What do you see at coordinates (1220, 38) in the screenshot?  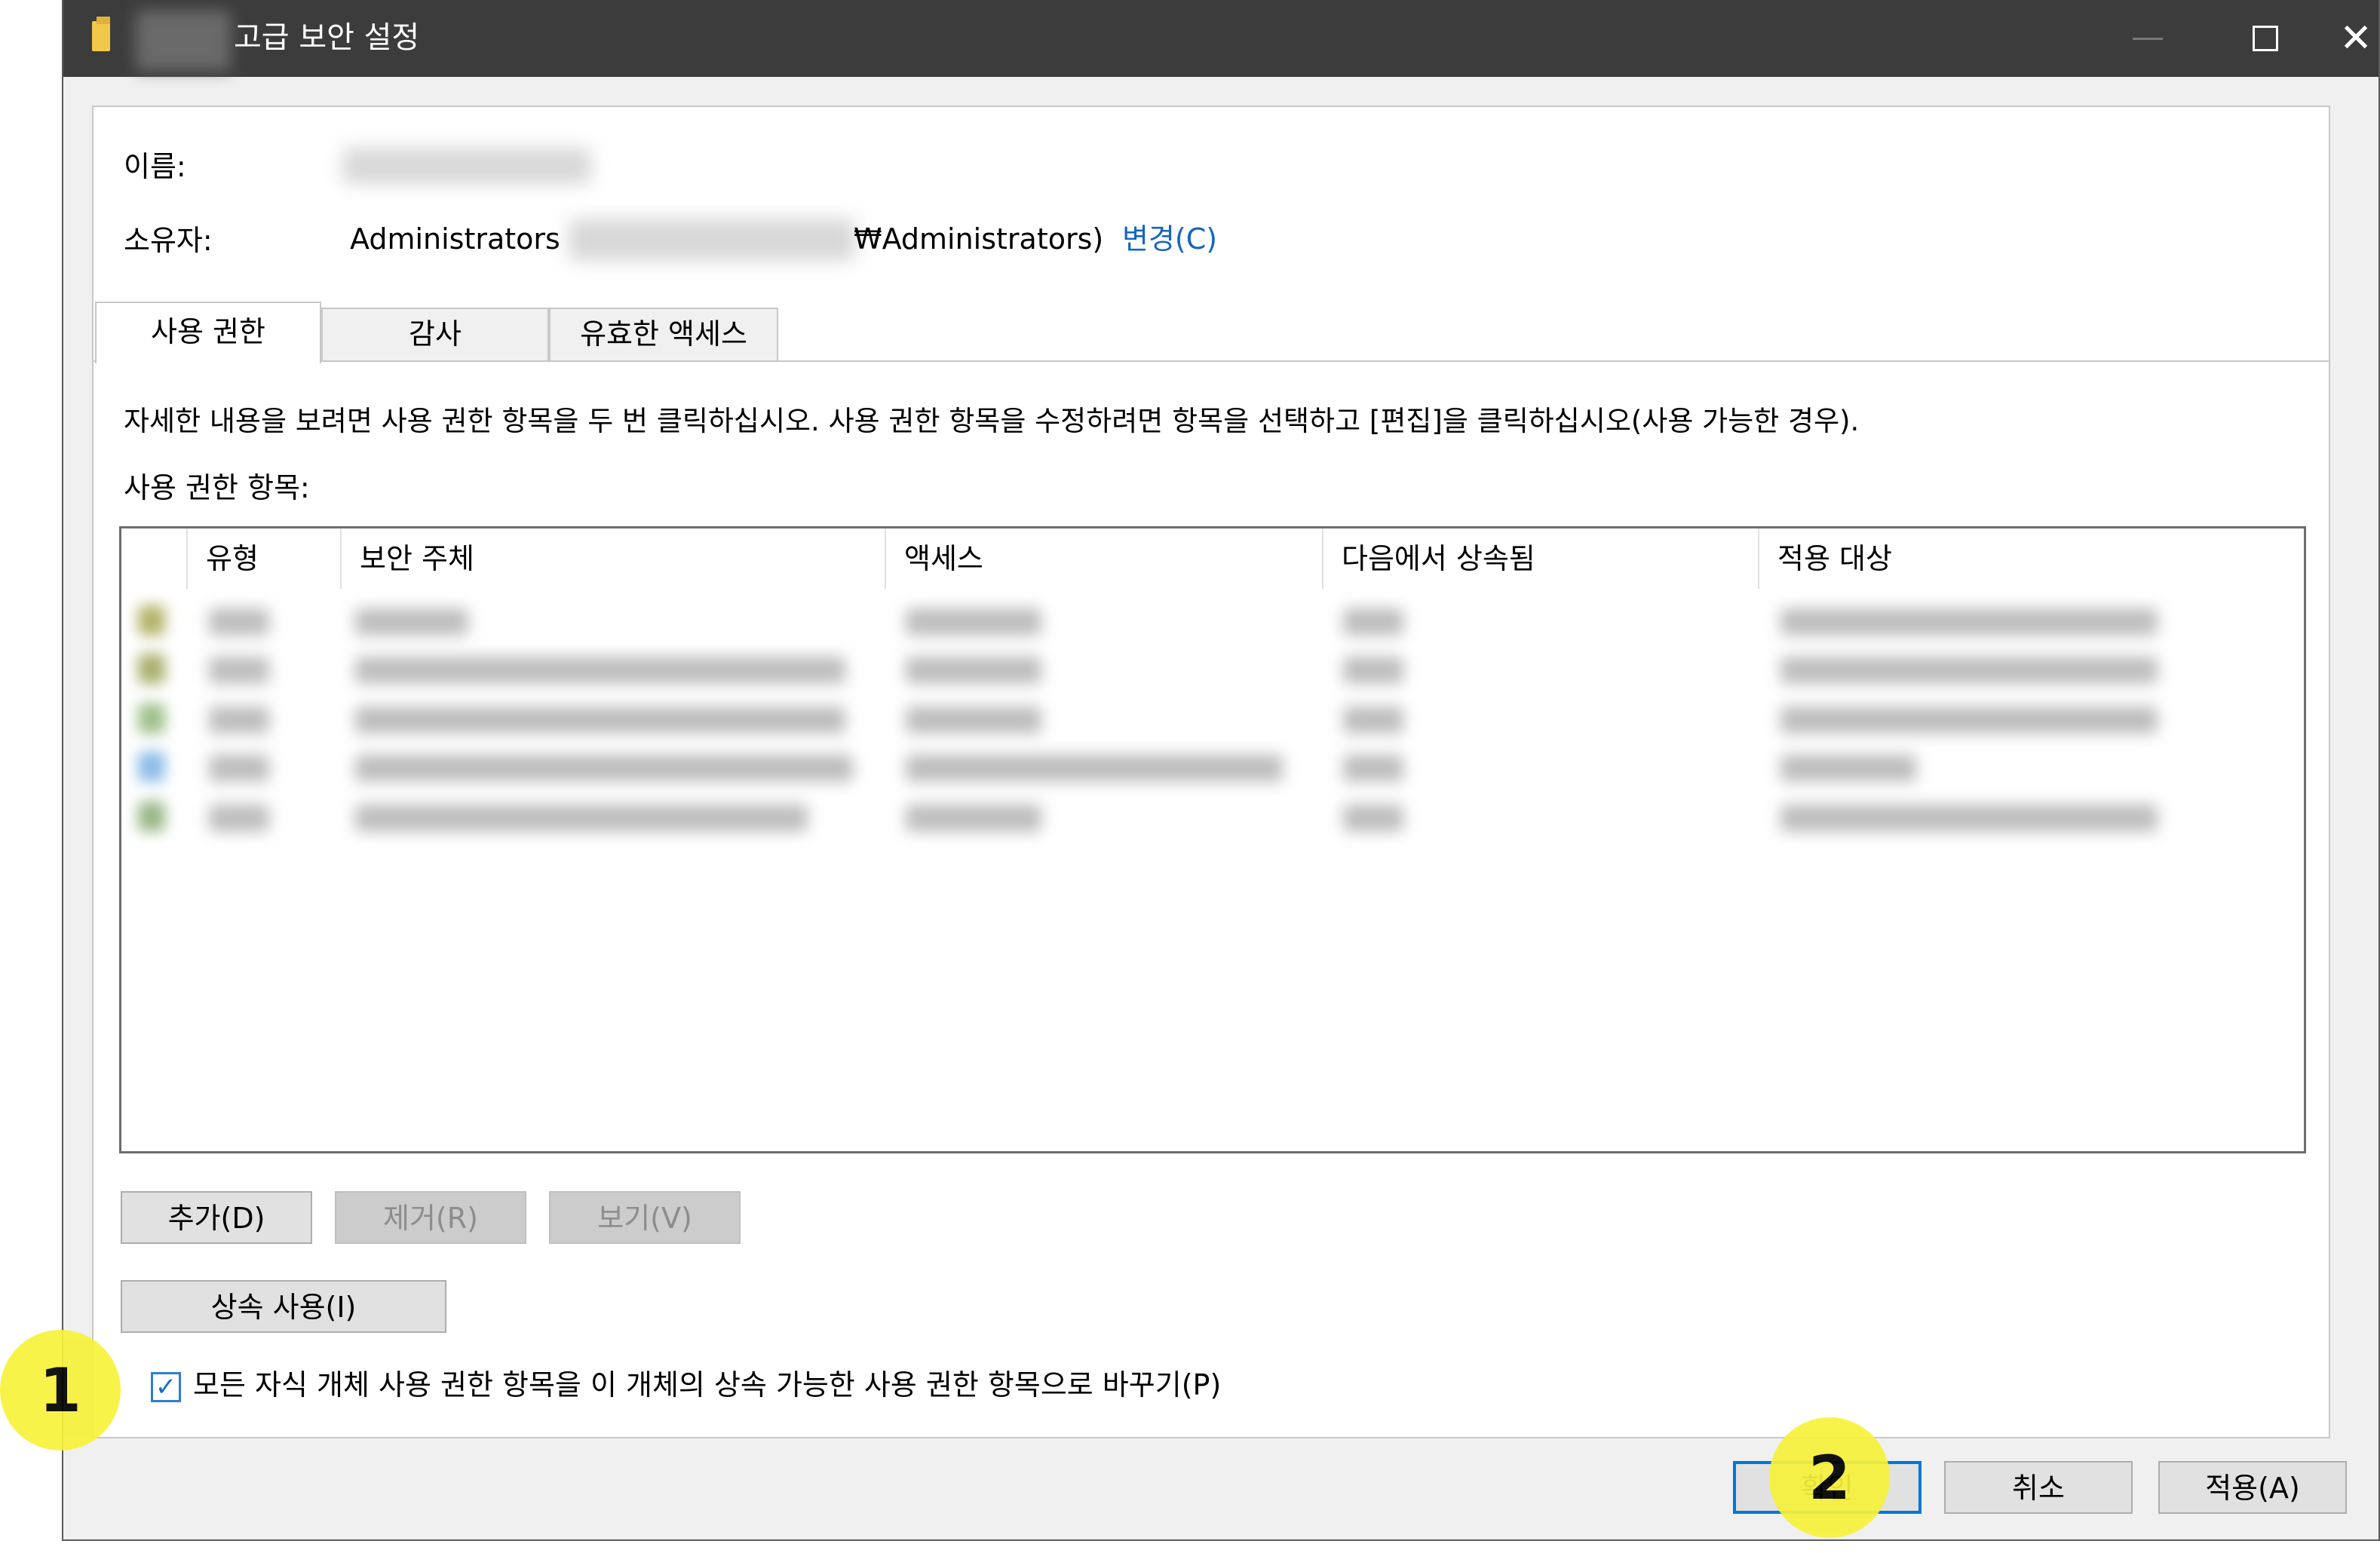 I see `title-bar: 고급 보안 설정 ✕` at bounding box center [1220, 38].